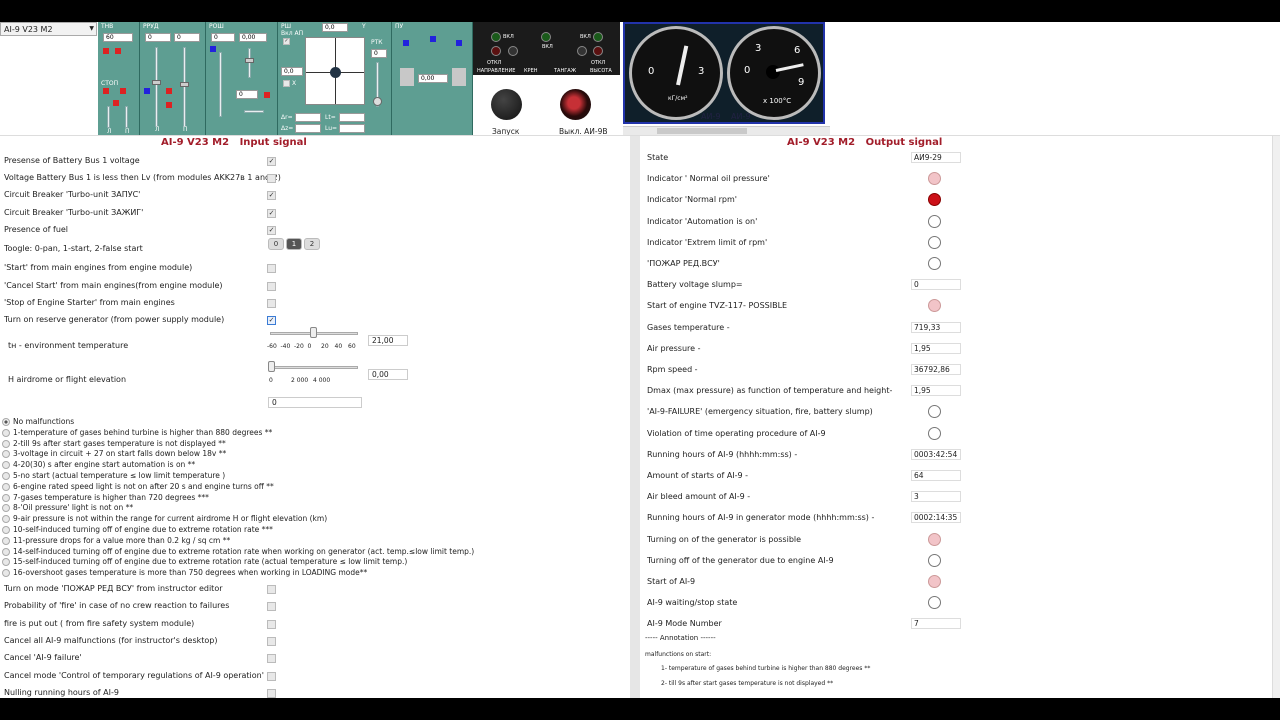 This screenshot has height=720, width=1280. I want to click on rosh-blue-button, so click(213, 49).